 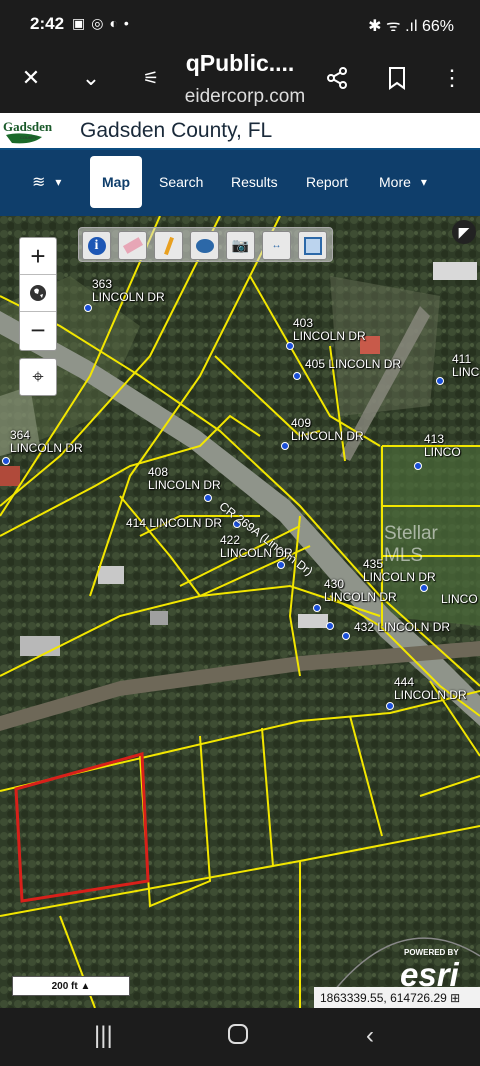 What do you see at coordinates (254, 182) in the screenshot?
I see `tab-results: Results` at bounding box center [254, 182].